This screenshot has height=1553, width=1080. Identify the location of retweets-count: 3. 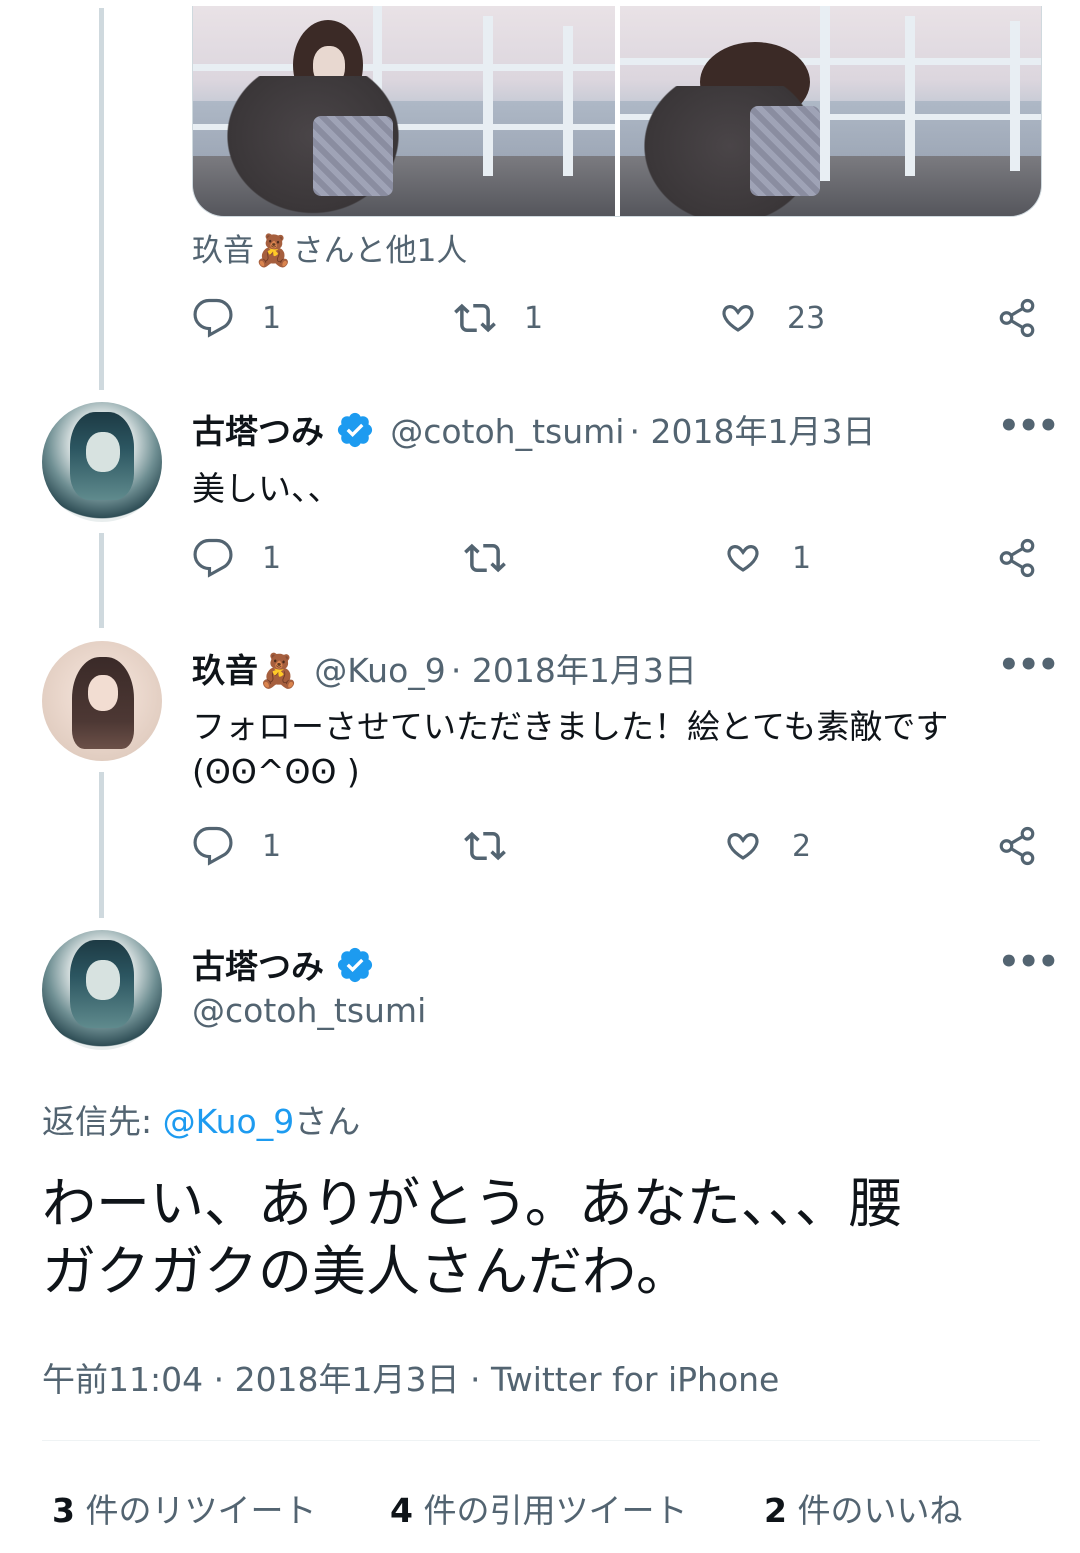
(63, 1510).